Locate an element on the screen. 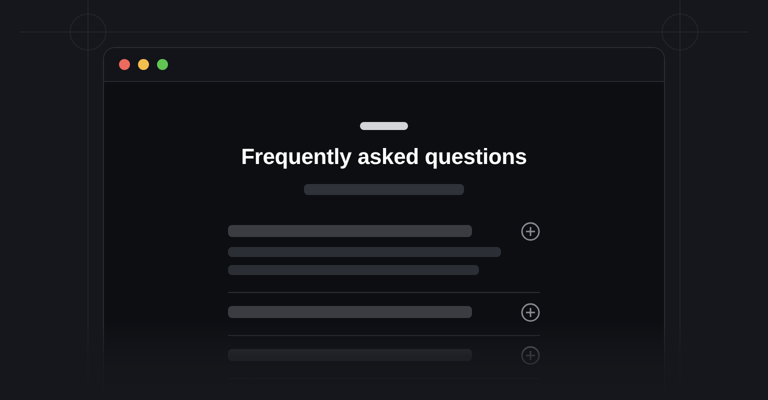 The width and height of the screenshot is (768, 400). eyebrow-placeholder-bar is located at coordinates (384, 126).